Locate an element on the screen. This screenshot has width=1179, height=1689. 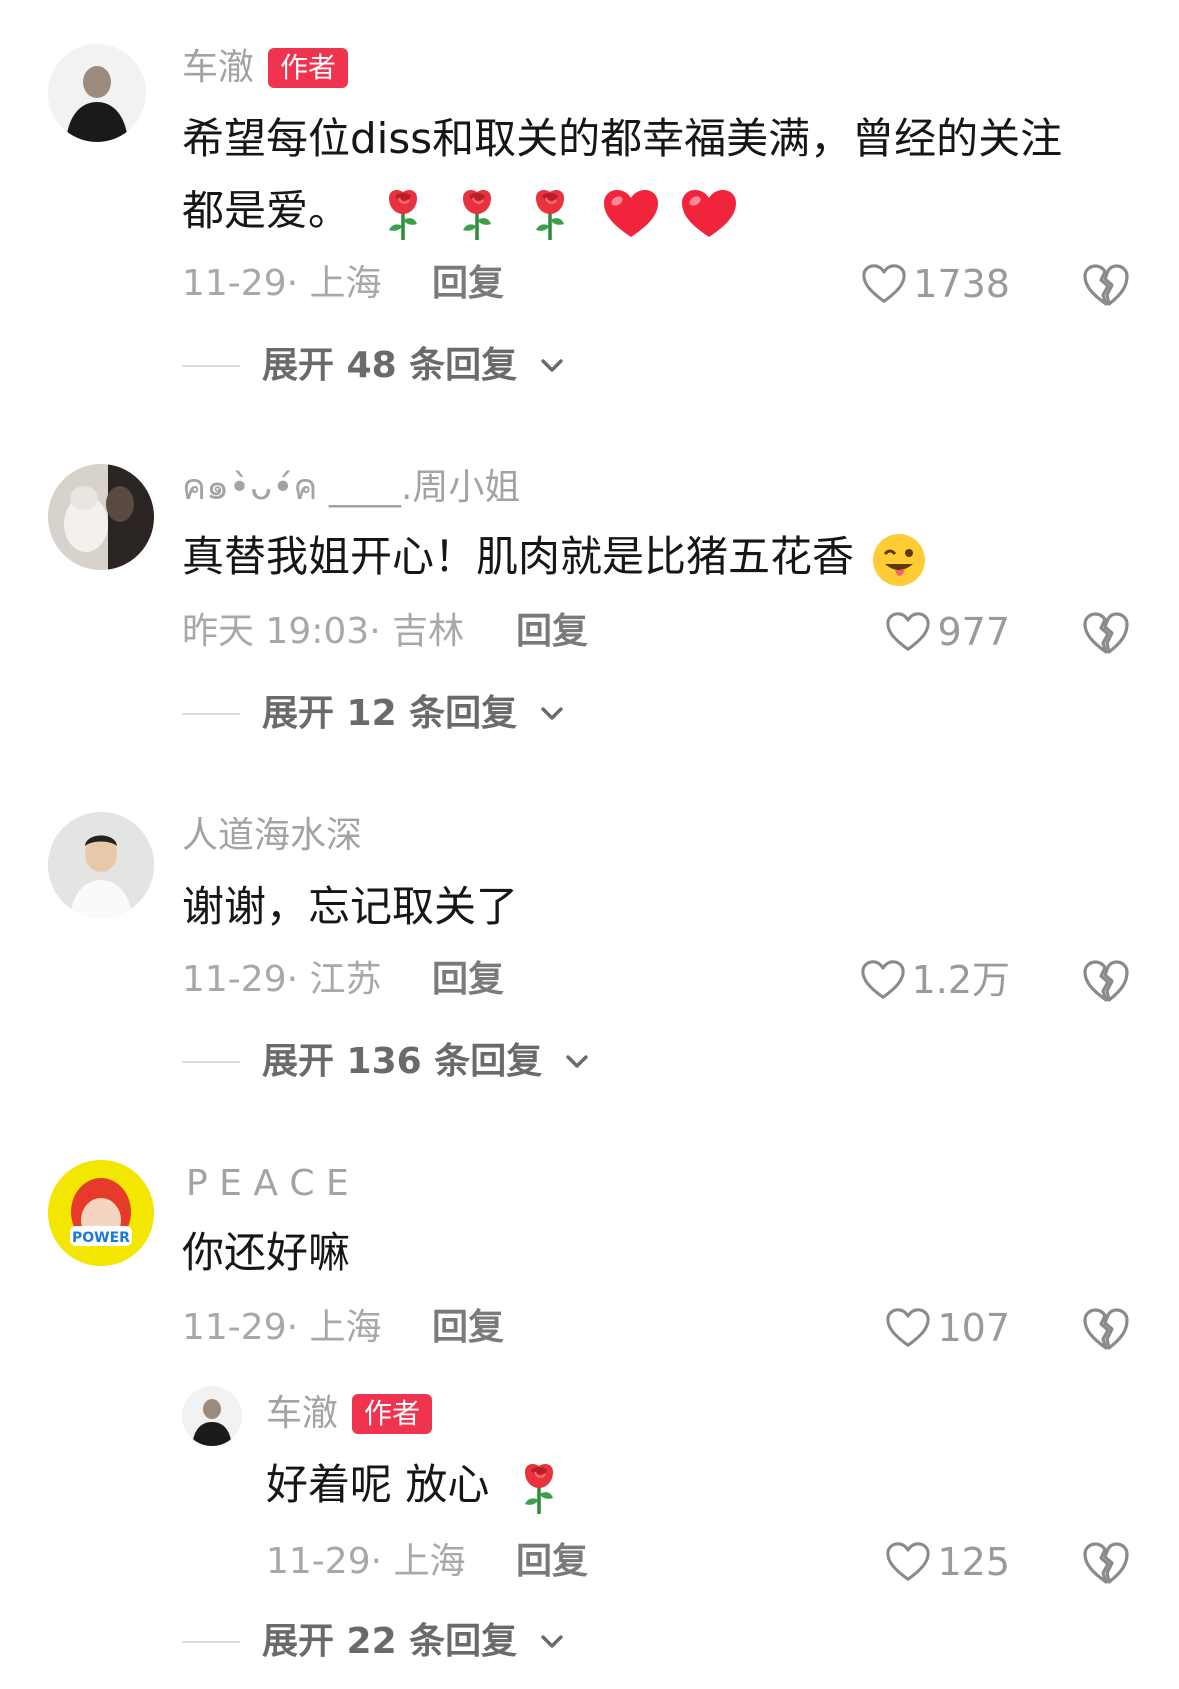
comment-text-line: 都是爱。 is located at coordinates (266, 210).